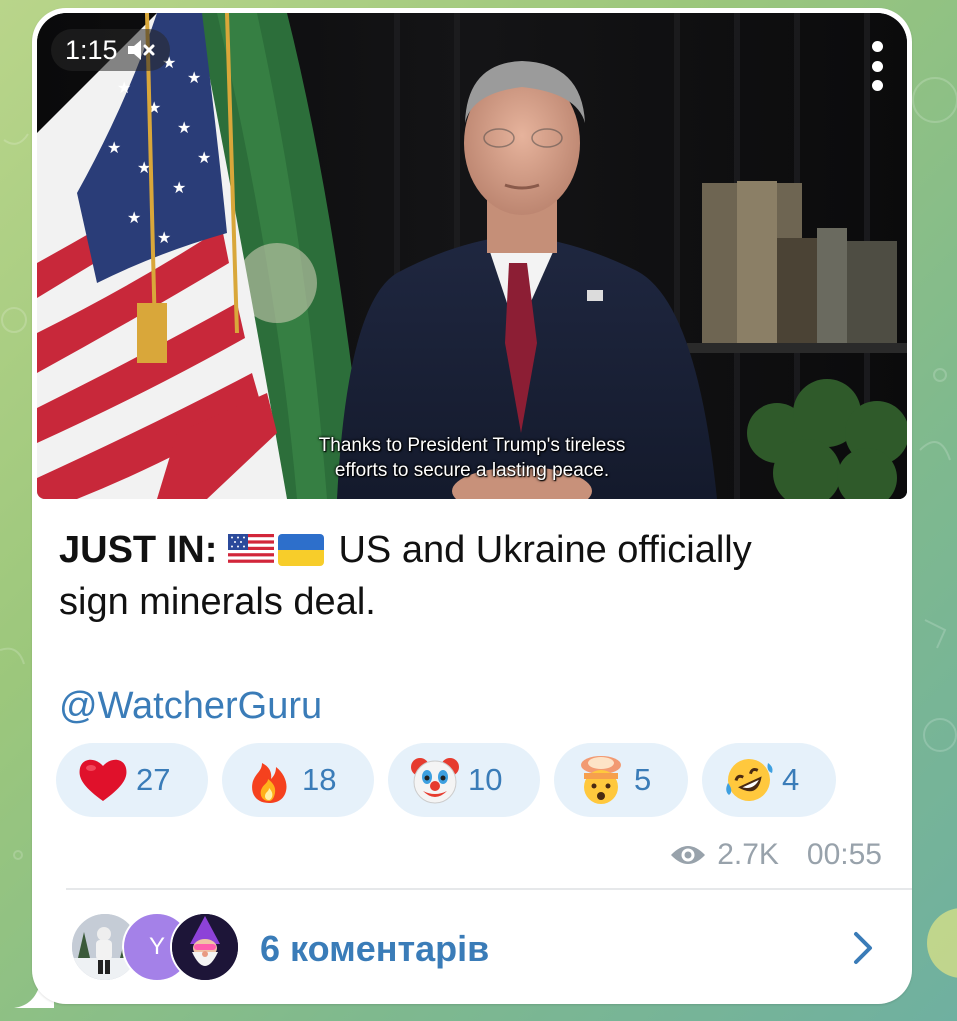  Describe the element at coordinates (844, 854) in the screenshot. I see `post-time: 00:55` at that location.